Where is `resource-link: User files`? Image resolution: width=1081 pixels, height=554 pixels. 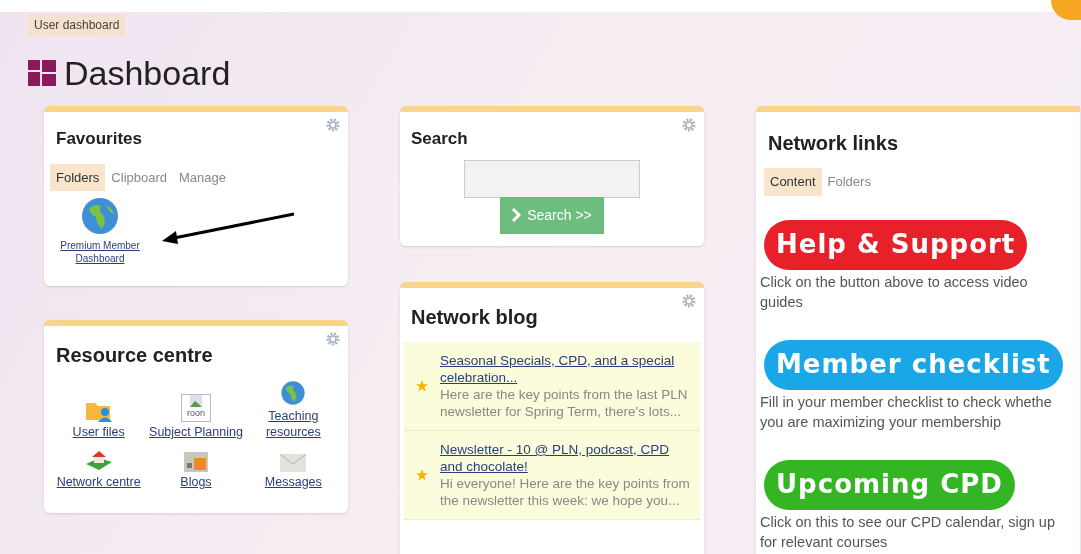
resource-link: User files is located at coordinates (98, 432).